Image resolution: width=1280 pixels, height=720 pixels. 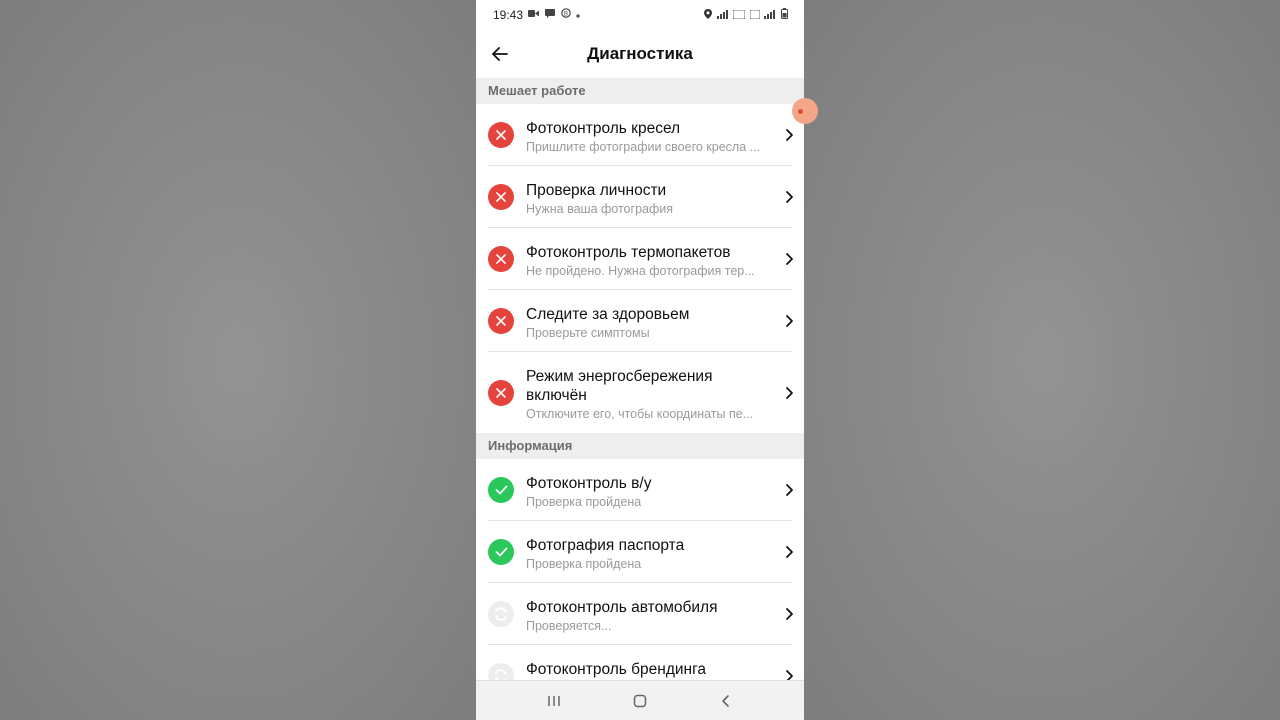 What do you see at coordinates (501, 614) in the screenshot?
I see `refresh-icon` at bounding box center [501, 614].